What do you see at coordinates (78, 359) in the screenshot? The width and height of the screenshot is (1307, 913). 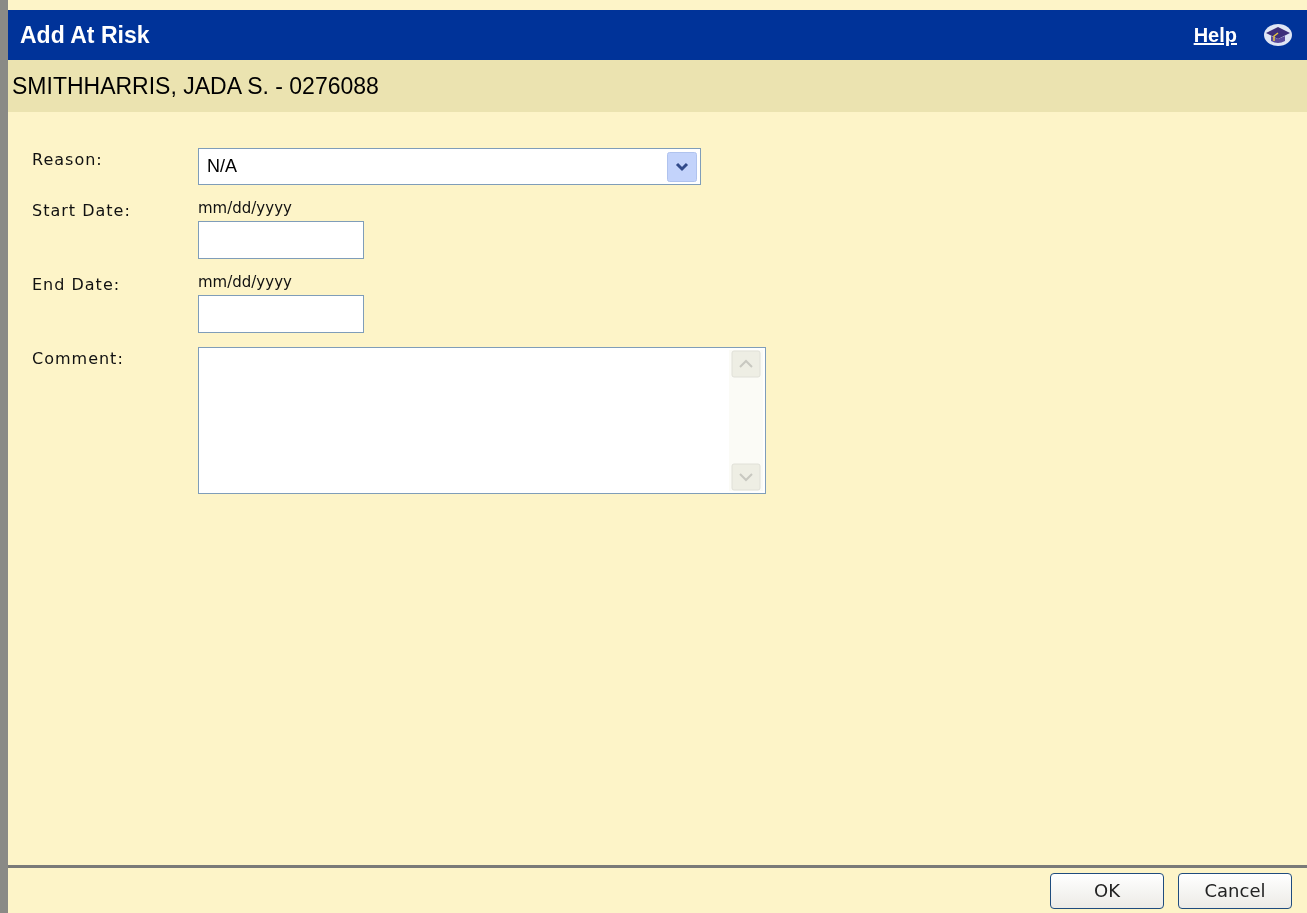 I see `field-label: Comment:` at bounding box center [78, 359].